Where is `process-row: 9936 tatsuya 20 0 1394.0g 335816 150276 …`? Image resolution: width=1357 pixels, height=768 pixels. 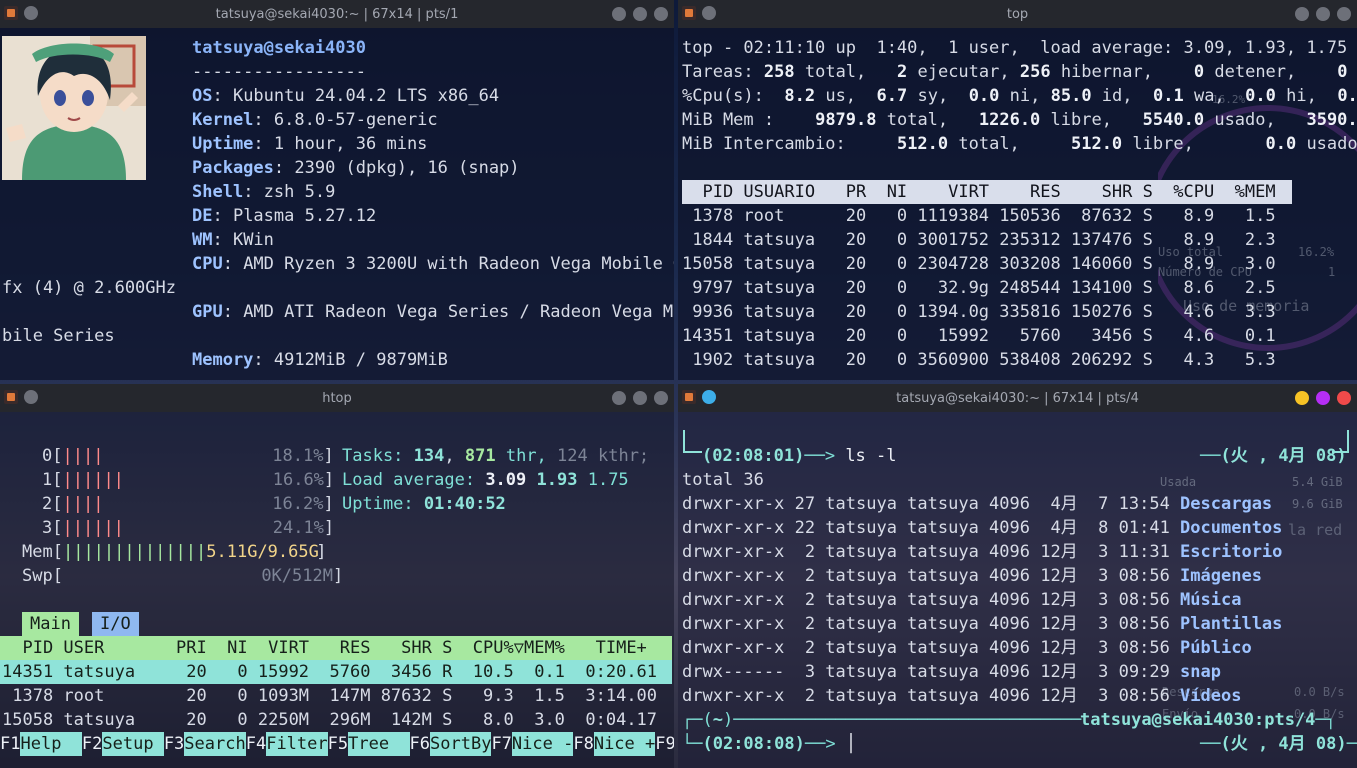
process-row: 9936 tatsuya 20 0 1394.0g 335816 150276 … is located at coordinates (978, 312).